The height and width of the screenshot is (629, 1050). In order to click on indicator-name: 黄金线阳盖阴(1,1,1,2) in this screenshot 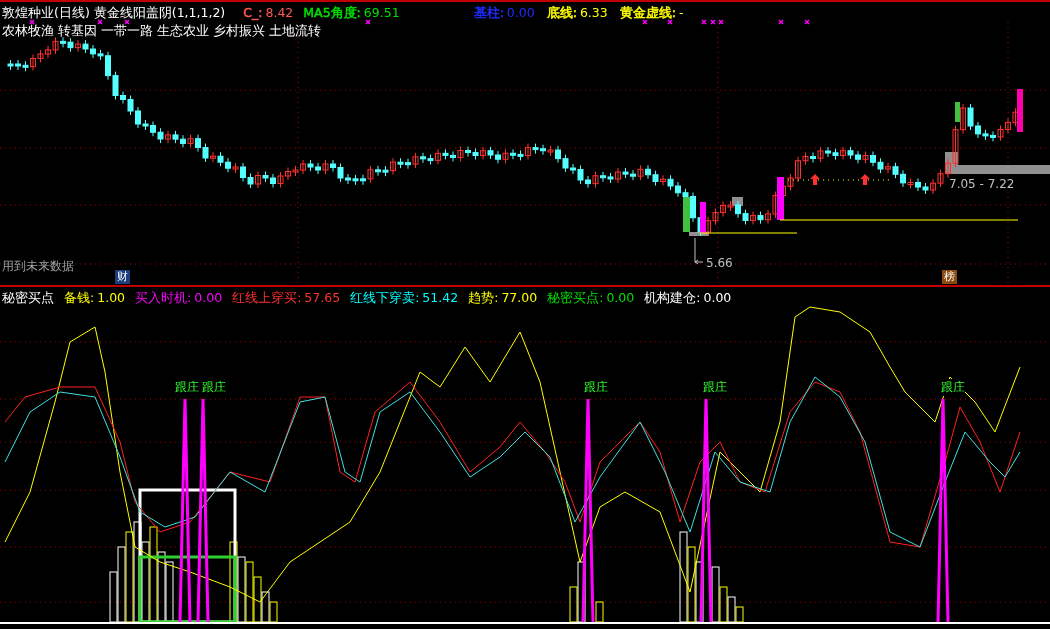, I will do `click(159, 13)`.